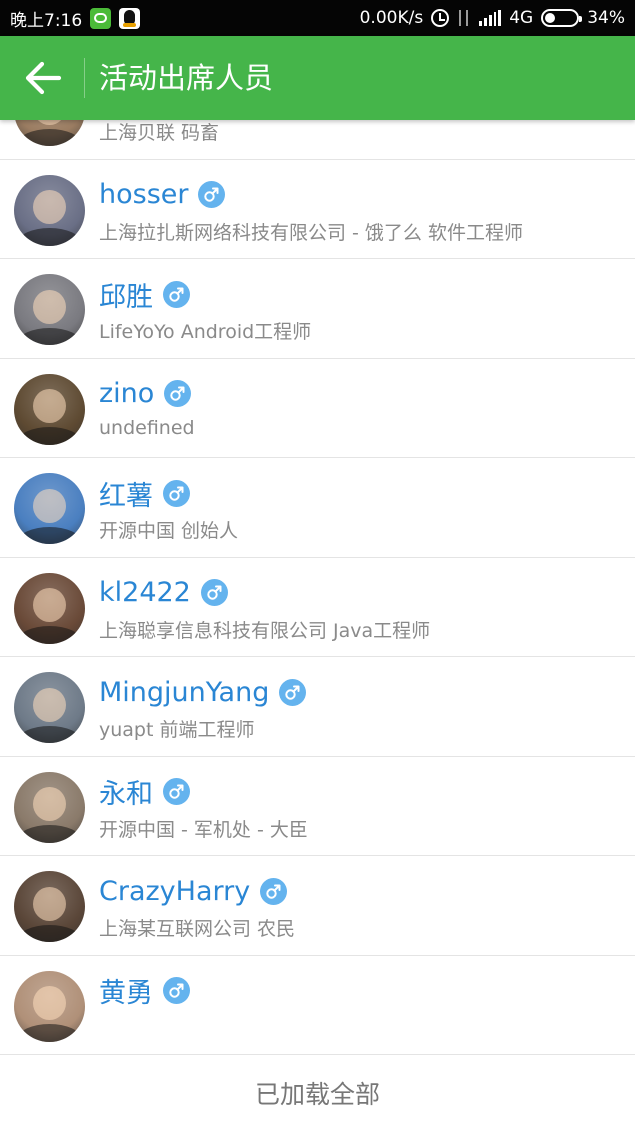 The height and width of the screenshot is (1129, 635). Describe the element at coordinates (143, 194) in the screenshot. I see `attendee-name: hosser` at that location.